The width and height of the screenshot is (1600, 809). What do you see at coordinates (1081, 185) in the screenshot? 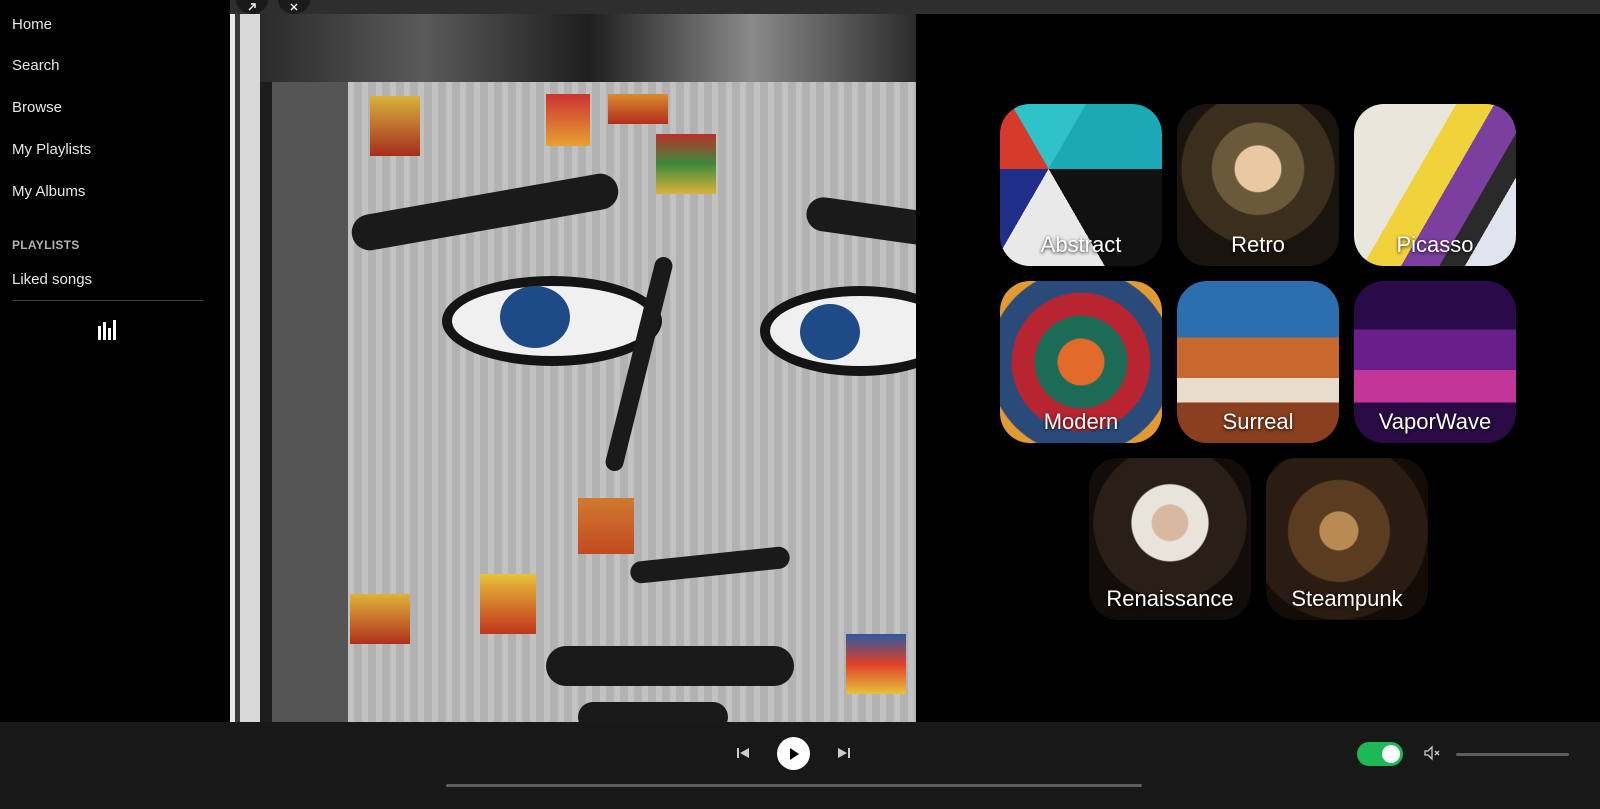
I see `genre-tile-abstract: Abstract` at bounding box center [1081, 185].